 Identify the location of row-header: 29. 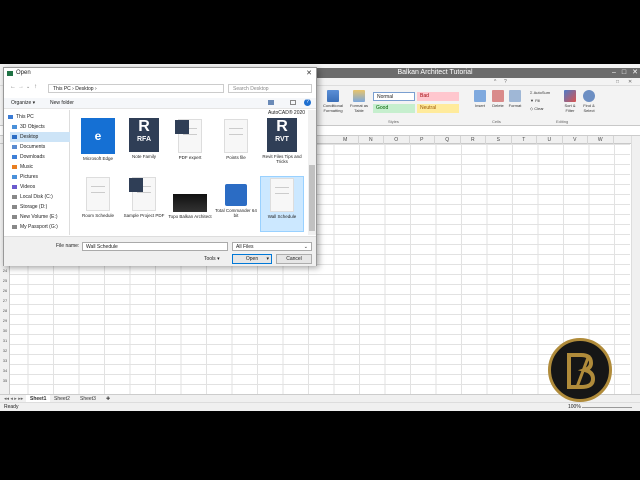
(5, 321).